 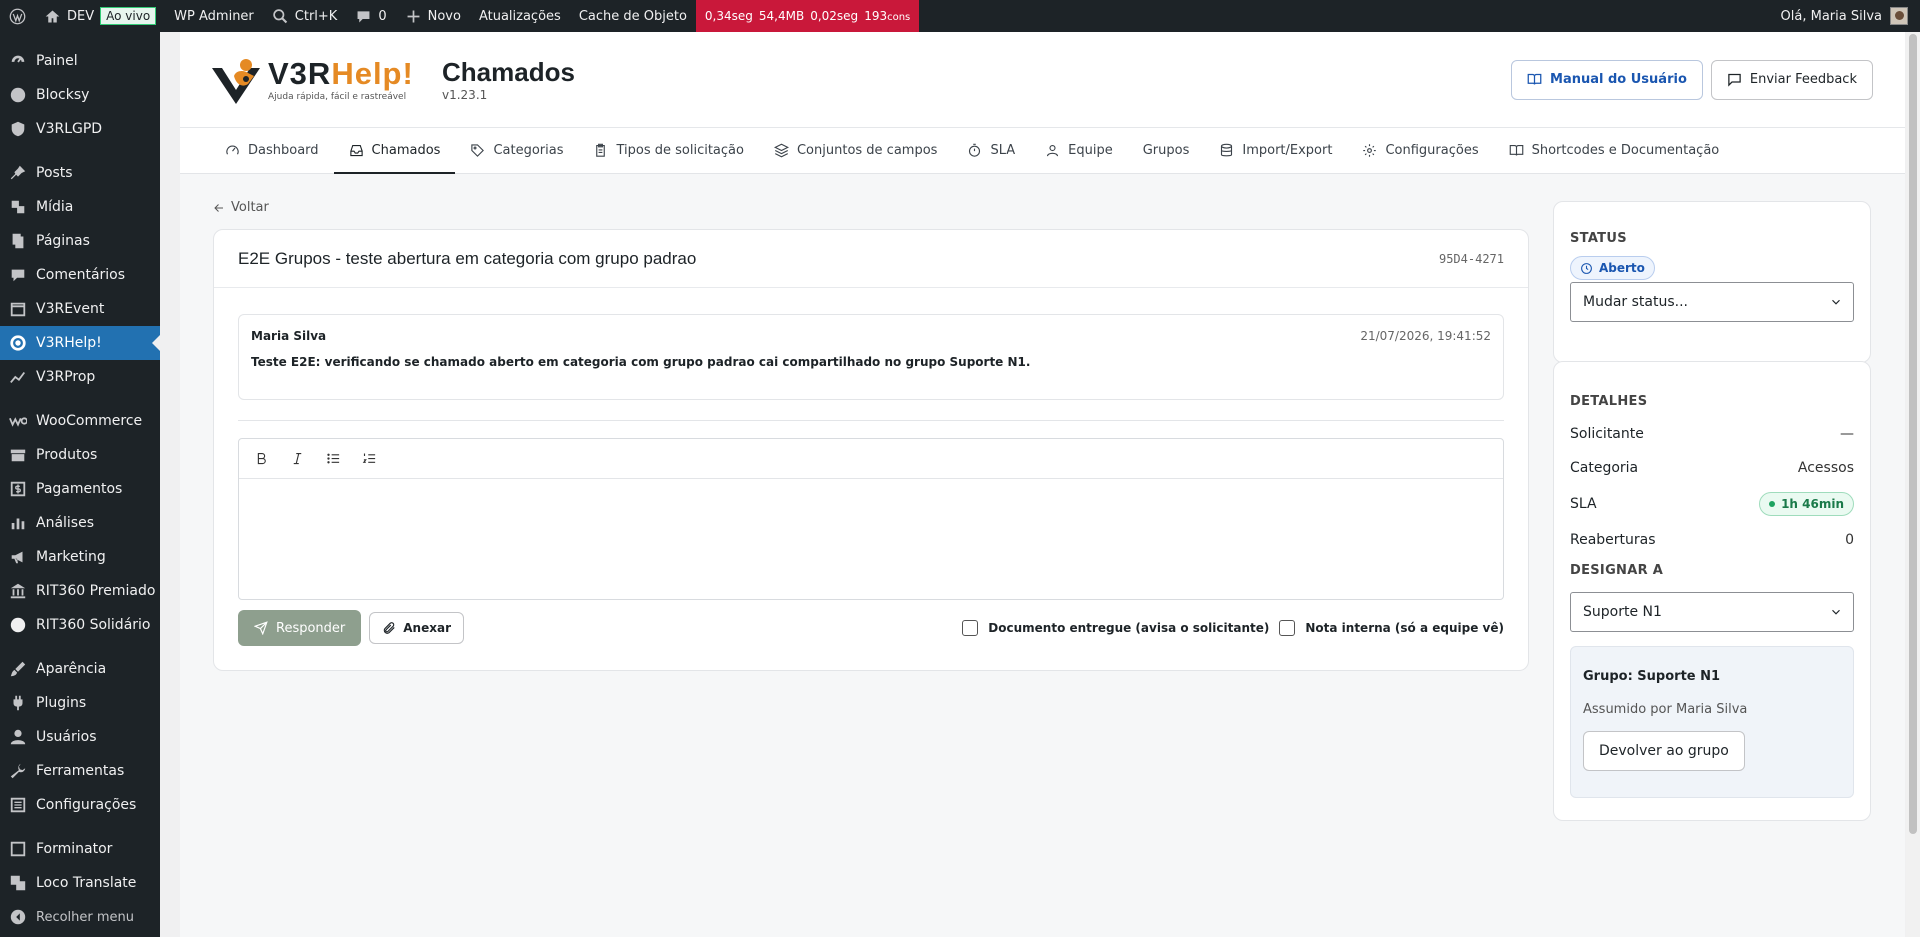 I want to click on details-title: DETALHES, so click(x=1609, y=401).